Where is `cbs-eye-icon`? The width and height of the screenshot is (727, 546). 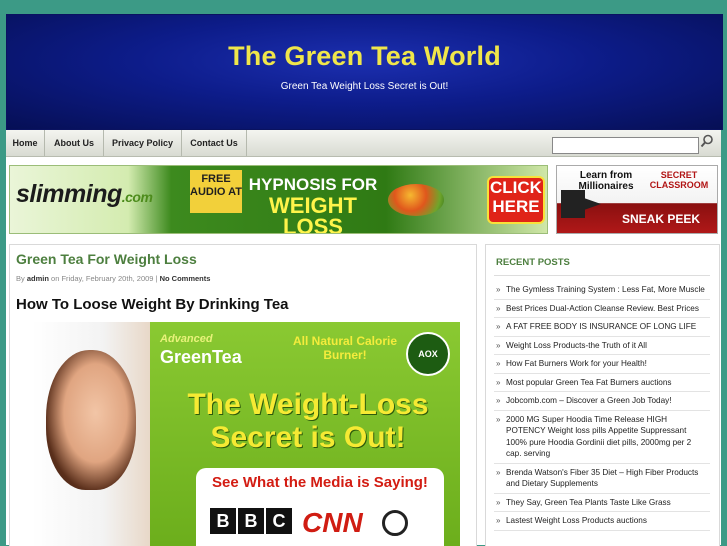
cbs-eye-icon is located at coordinates (395, 523).